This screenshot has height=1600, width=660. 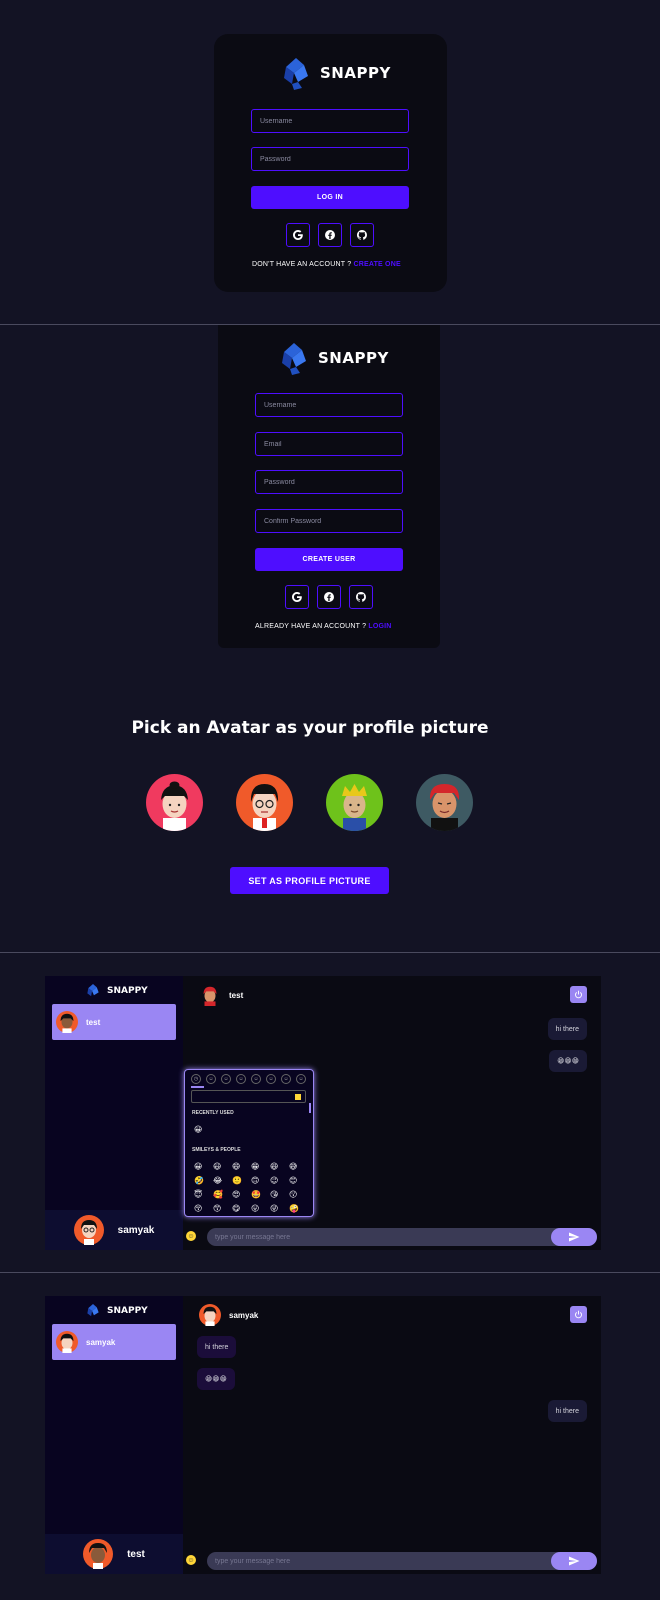 I want to click on emoji-item: 😄, so click(x=236, y=1166).